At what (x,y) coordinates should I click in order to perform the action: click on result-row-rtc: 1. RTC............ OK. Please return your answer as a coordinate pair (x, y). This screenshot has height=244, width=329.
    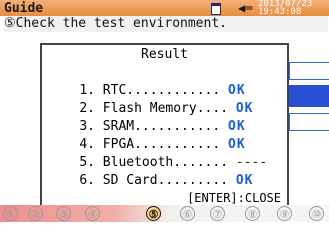
    Looking at the image, I should click on (147, 81).